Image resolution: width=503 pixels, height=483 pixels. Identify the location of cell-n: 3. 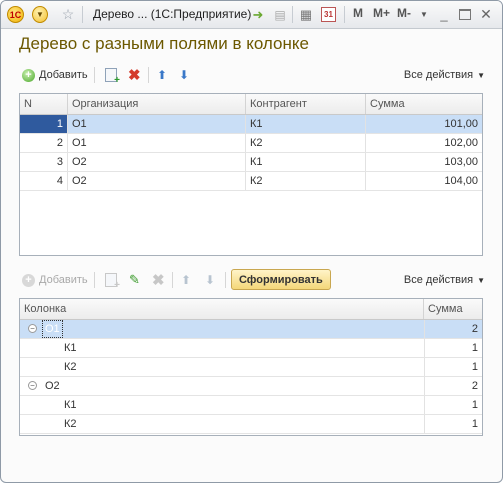
(44, 162).